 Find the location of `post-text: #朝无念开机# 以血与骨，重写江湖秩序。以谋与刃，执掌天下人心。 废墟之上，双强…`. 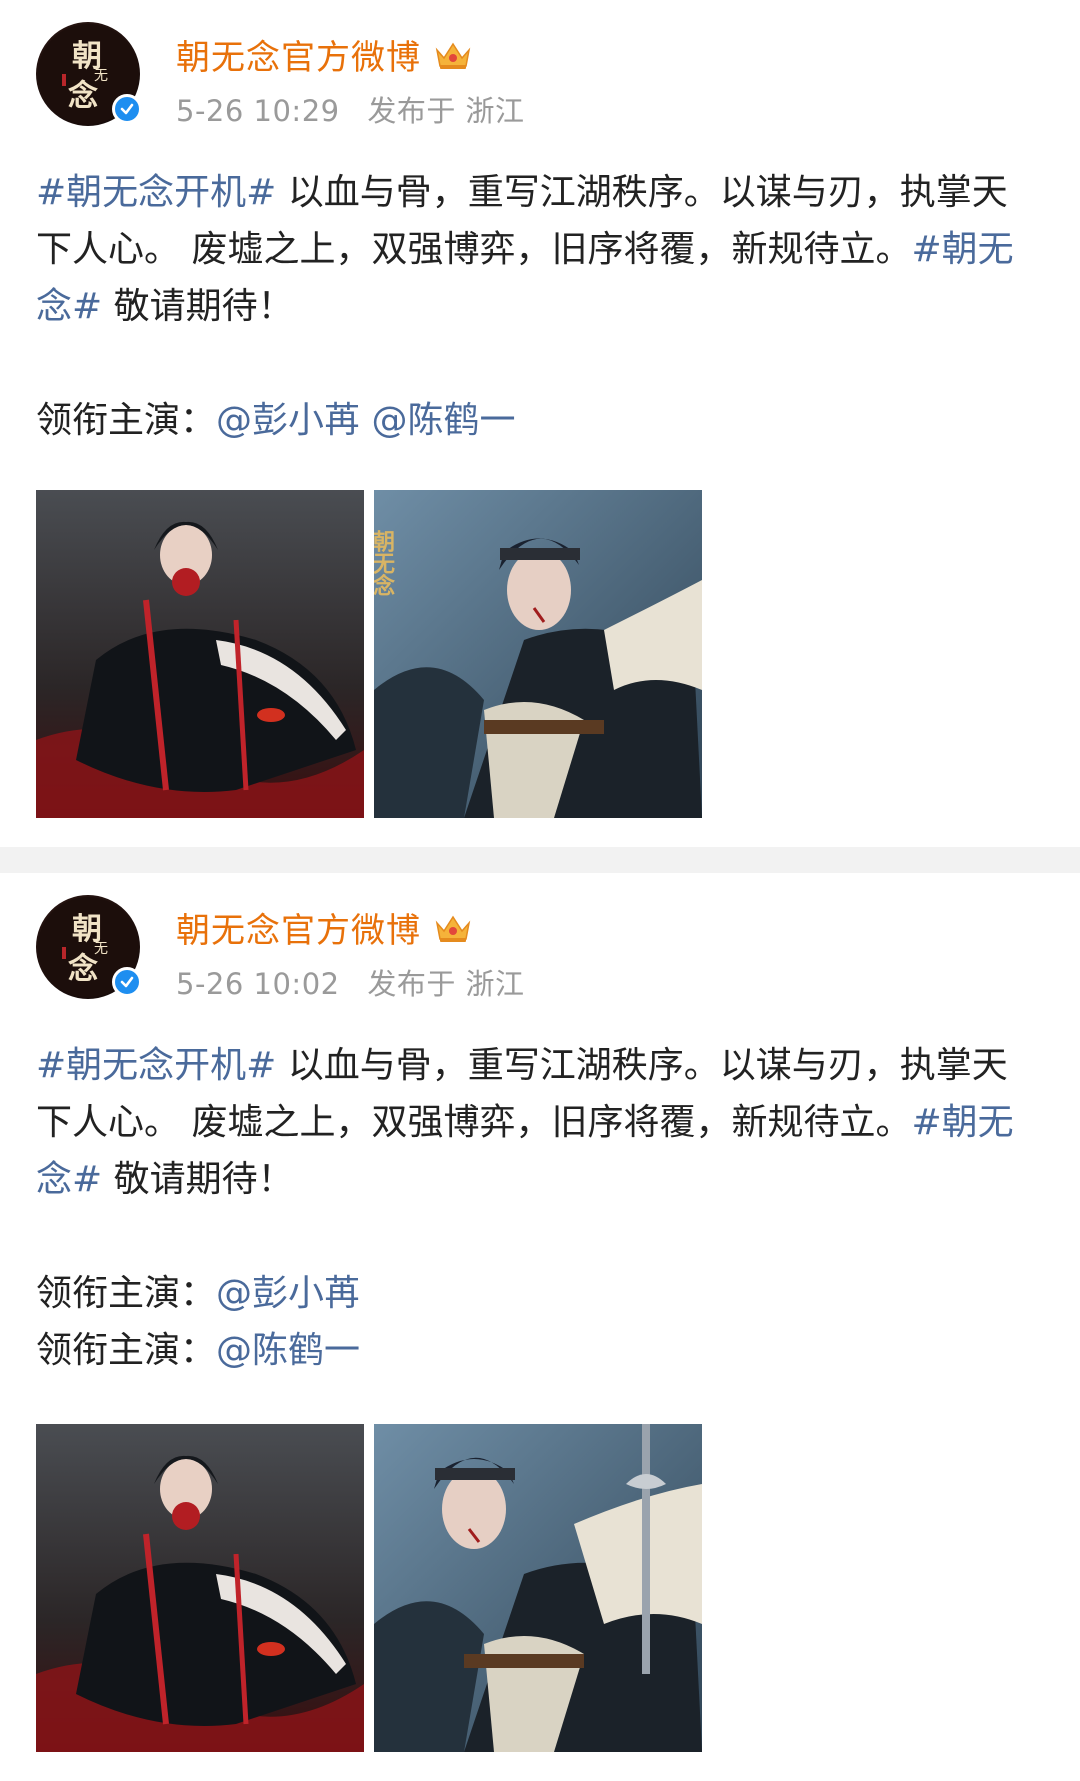

post-text: #朝无念开机# 以血与骨，重写江湖秩序。以谋与刃，执掌天下人心。 废墟之上，双强… is located at coordinates (536, 306).